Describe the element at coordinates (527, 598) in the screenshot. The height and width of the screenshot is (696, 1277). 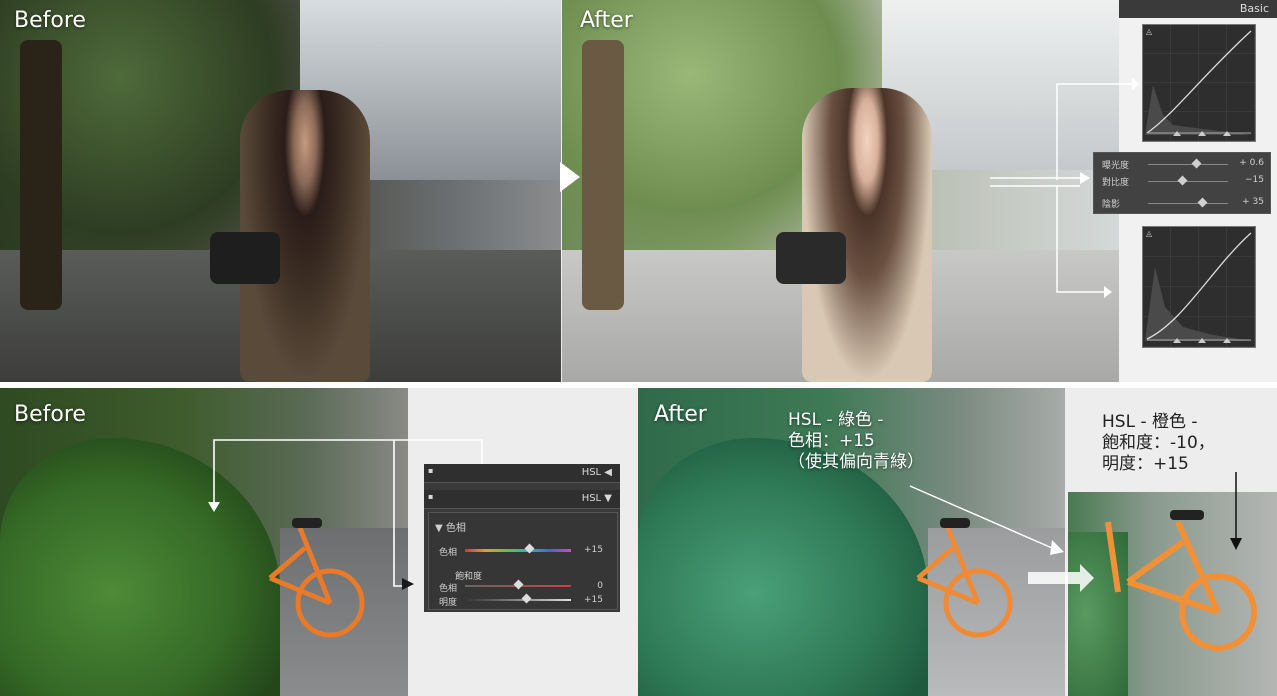
I see `luminance-slider-thumb` at that location.